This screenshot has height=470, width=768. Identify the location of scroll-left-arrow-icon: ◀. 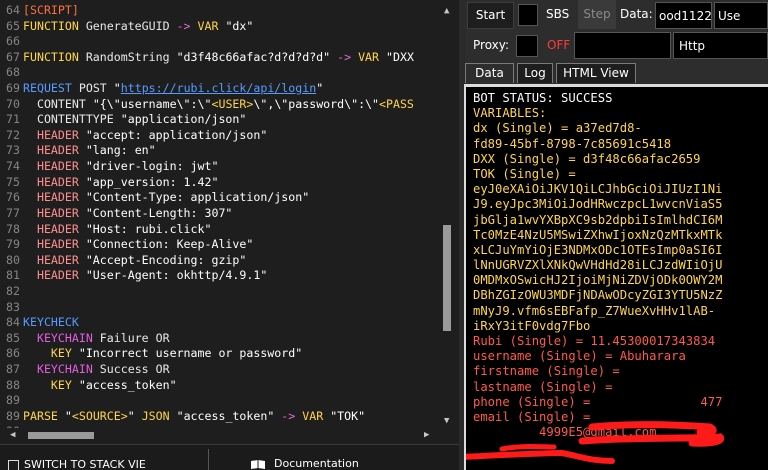
(12, 435).